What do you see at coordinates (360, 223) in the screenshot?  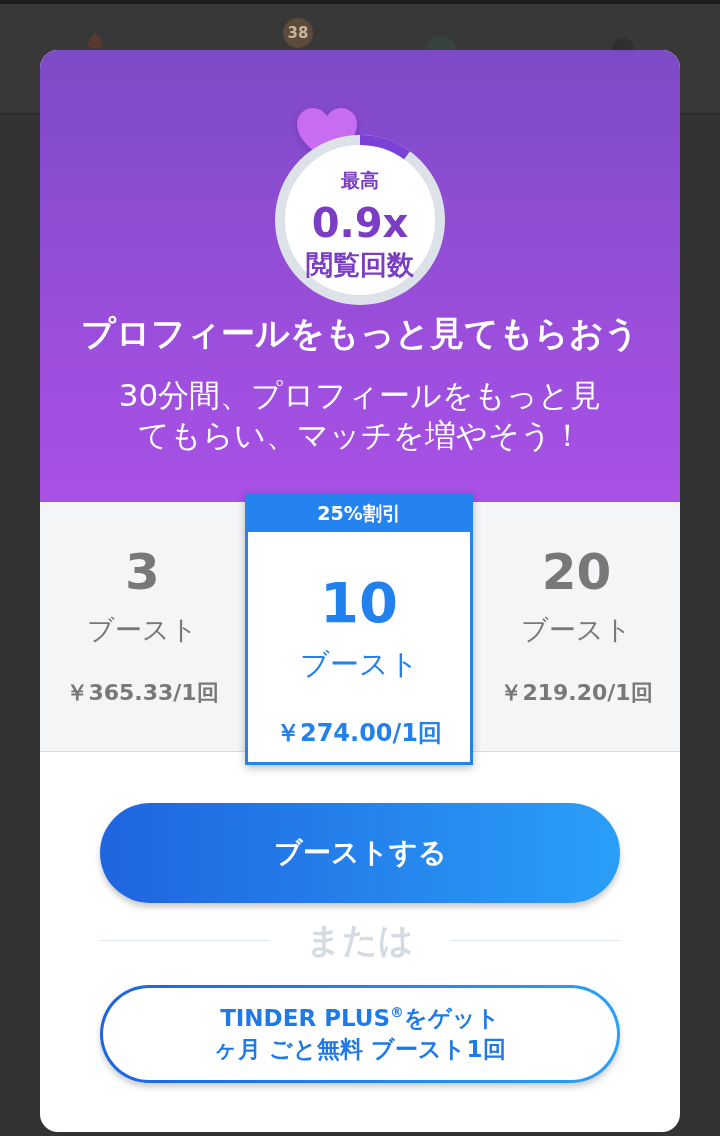 I see `multiplier-value: 0.9x` at bounding box center [360, 223].